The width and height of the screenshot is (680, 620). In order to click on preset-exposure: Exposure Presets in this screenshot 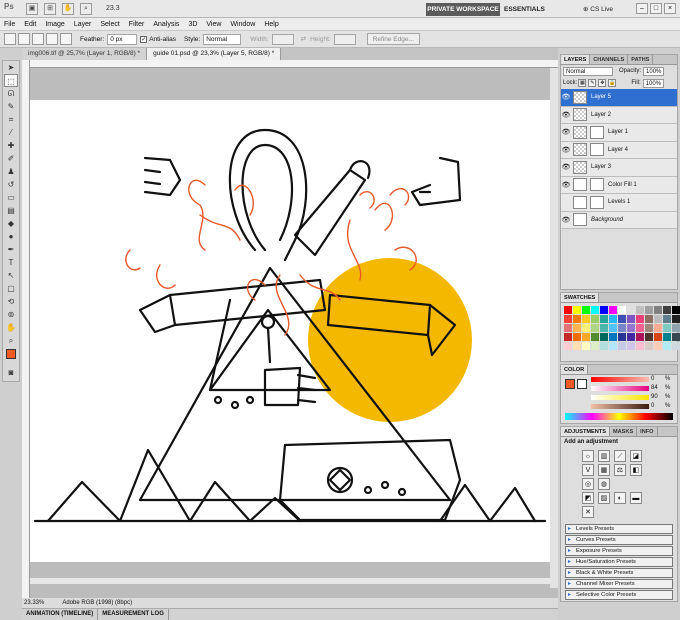, I will do `click(619, 551)`.